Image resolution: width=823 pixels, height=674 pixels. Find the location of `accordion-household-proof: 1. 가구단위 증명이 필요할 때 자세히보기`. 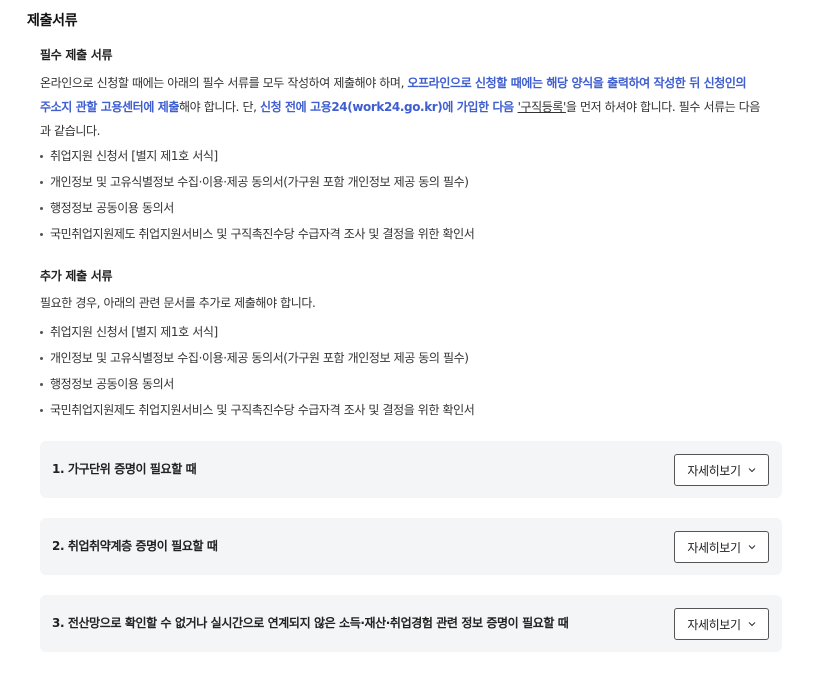

accordion-household-proof: 1. 가구단위 증명이 필요할 때 자세히보기 is located at coordinates (411, 469).